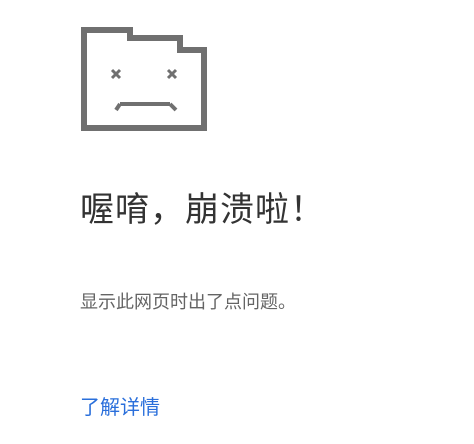 The width and height of the screenshot is (474, 444). I want to click on error-heading: 喔唷，崩溃啦！, so click(202, 210).